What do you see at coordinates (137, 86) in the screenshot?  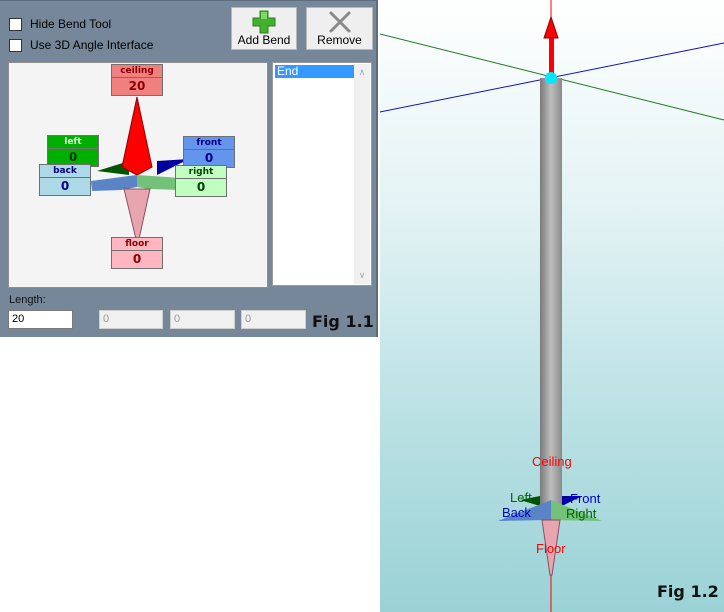 I see `ceiling-value: 20` at bounding box center [137, 86].